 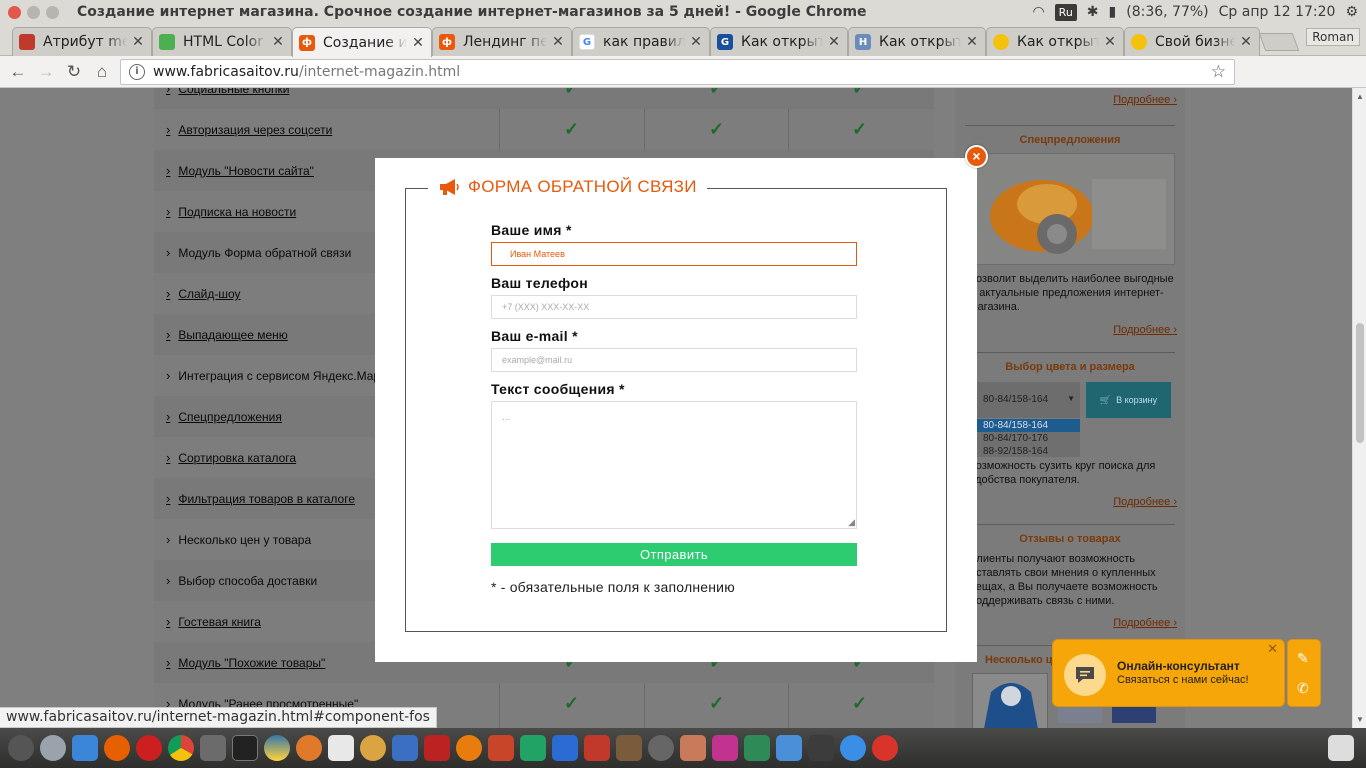 What do you see at coordinates (231, 211) in the screenshot?
I see `feature-label: Подписка на новости` at bounding box center [231, 211].